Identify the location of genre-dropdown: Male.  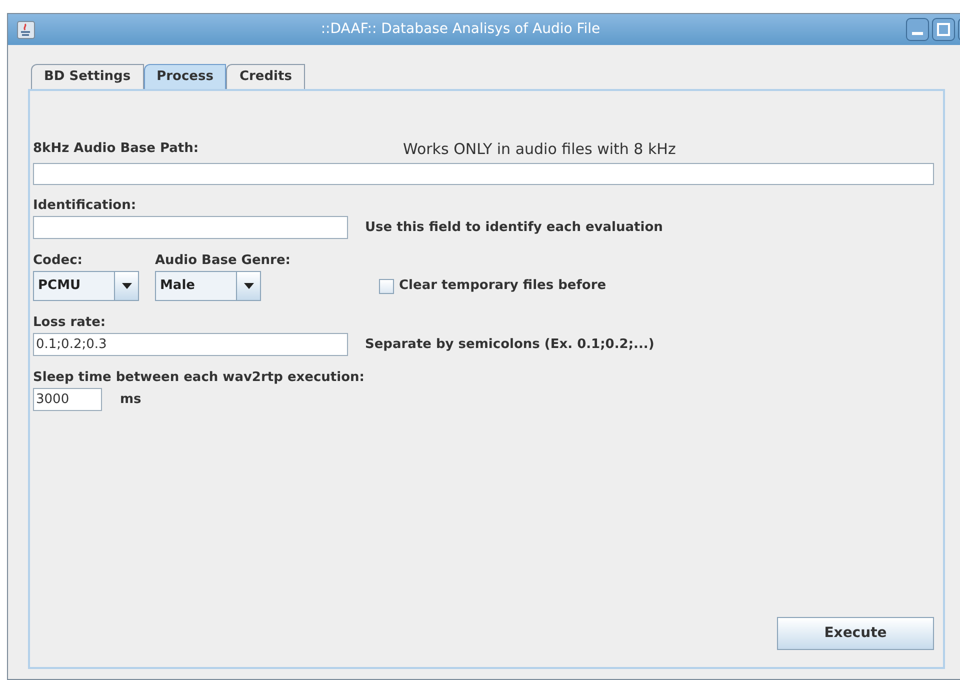
(208, 286).